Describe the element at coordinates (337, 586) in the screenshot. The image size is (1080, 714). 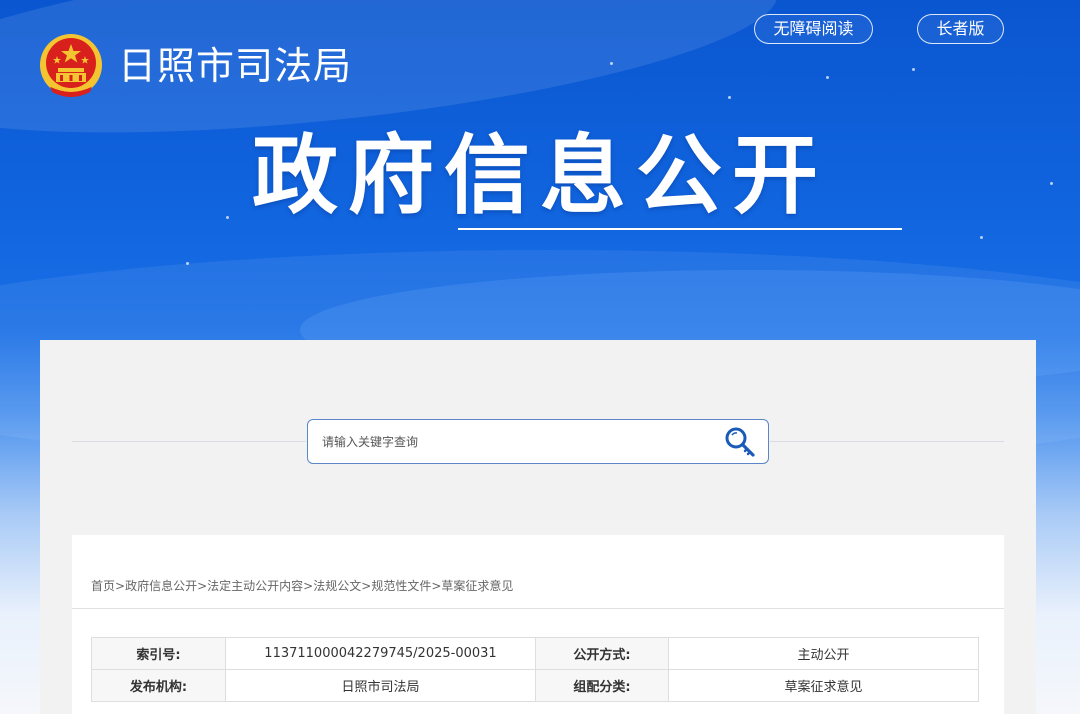
I see `breadcrumb-regulations: 法规公文` at that location.